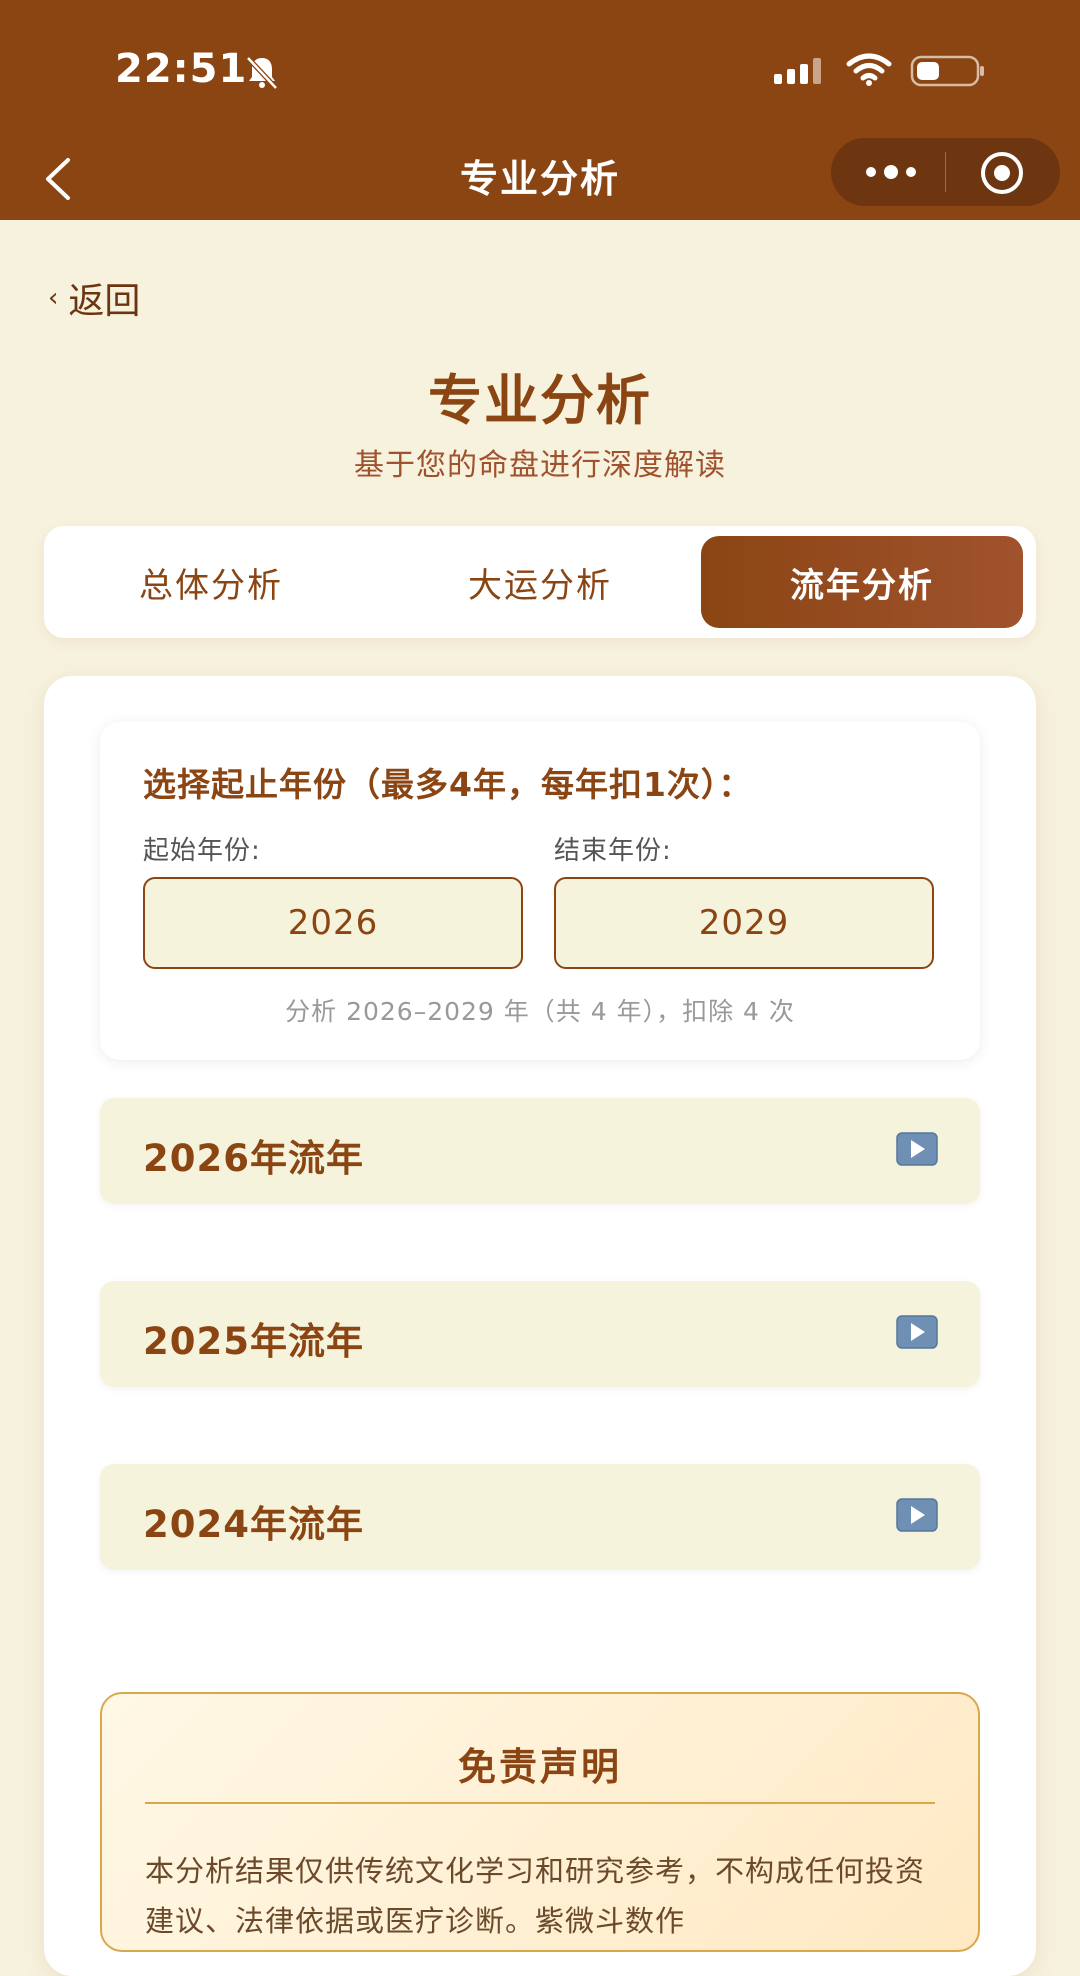 This screenshot has height=1976, width=1080. What do you see at coordinates (104, 301) in the screenshot?
I see `back-link-label: 返回` at bounding box center [104, 301].